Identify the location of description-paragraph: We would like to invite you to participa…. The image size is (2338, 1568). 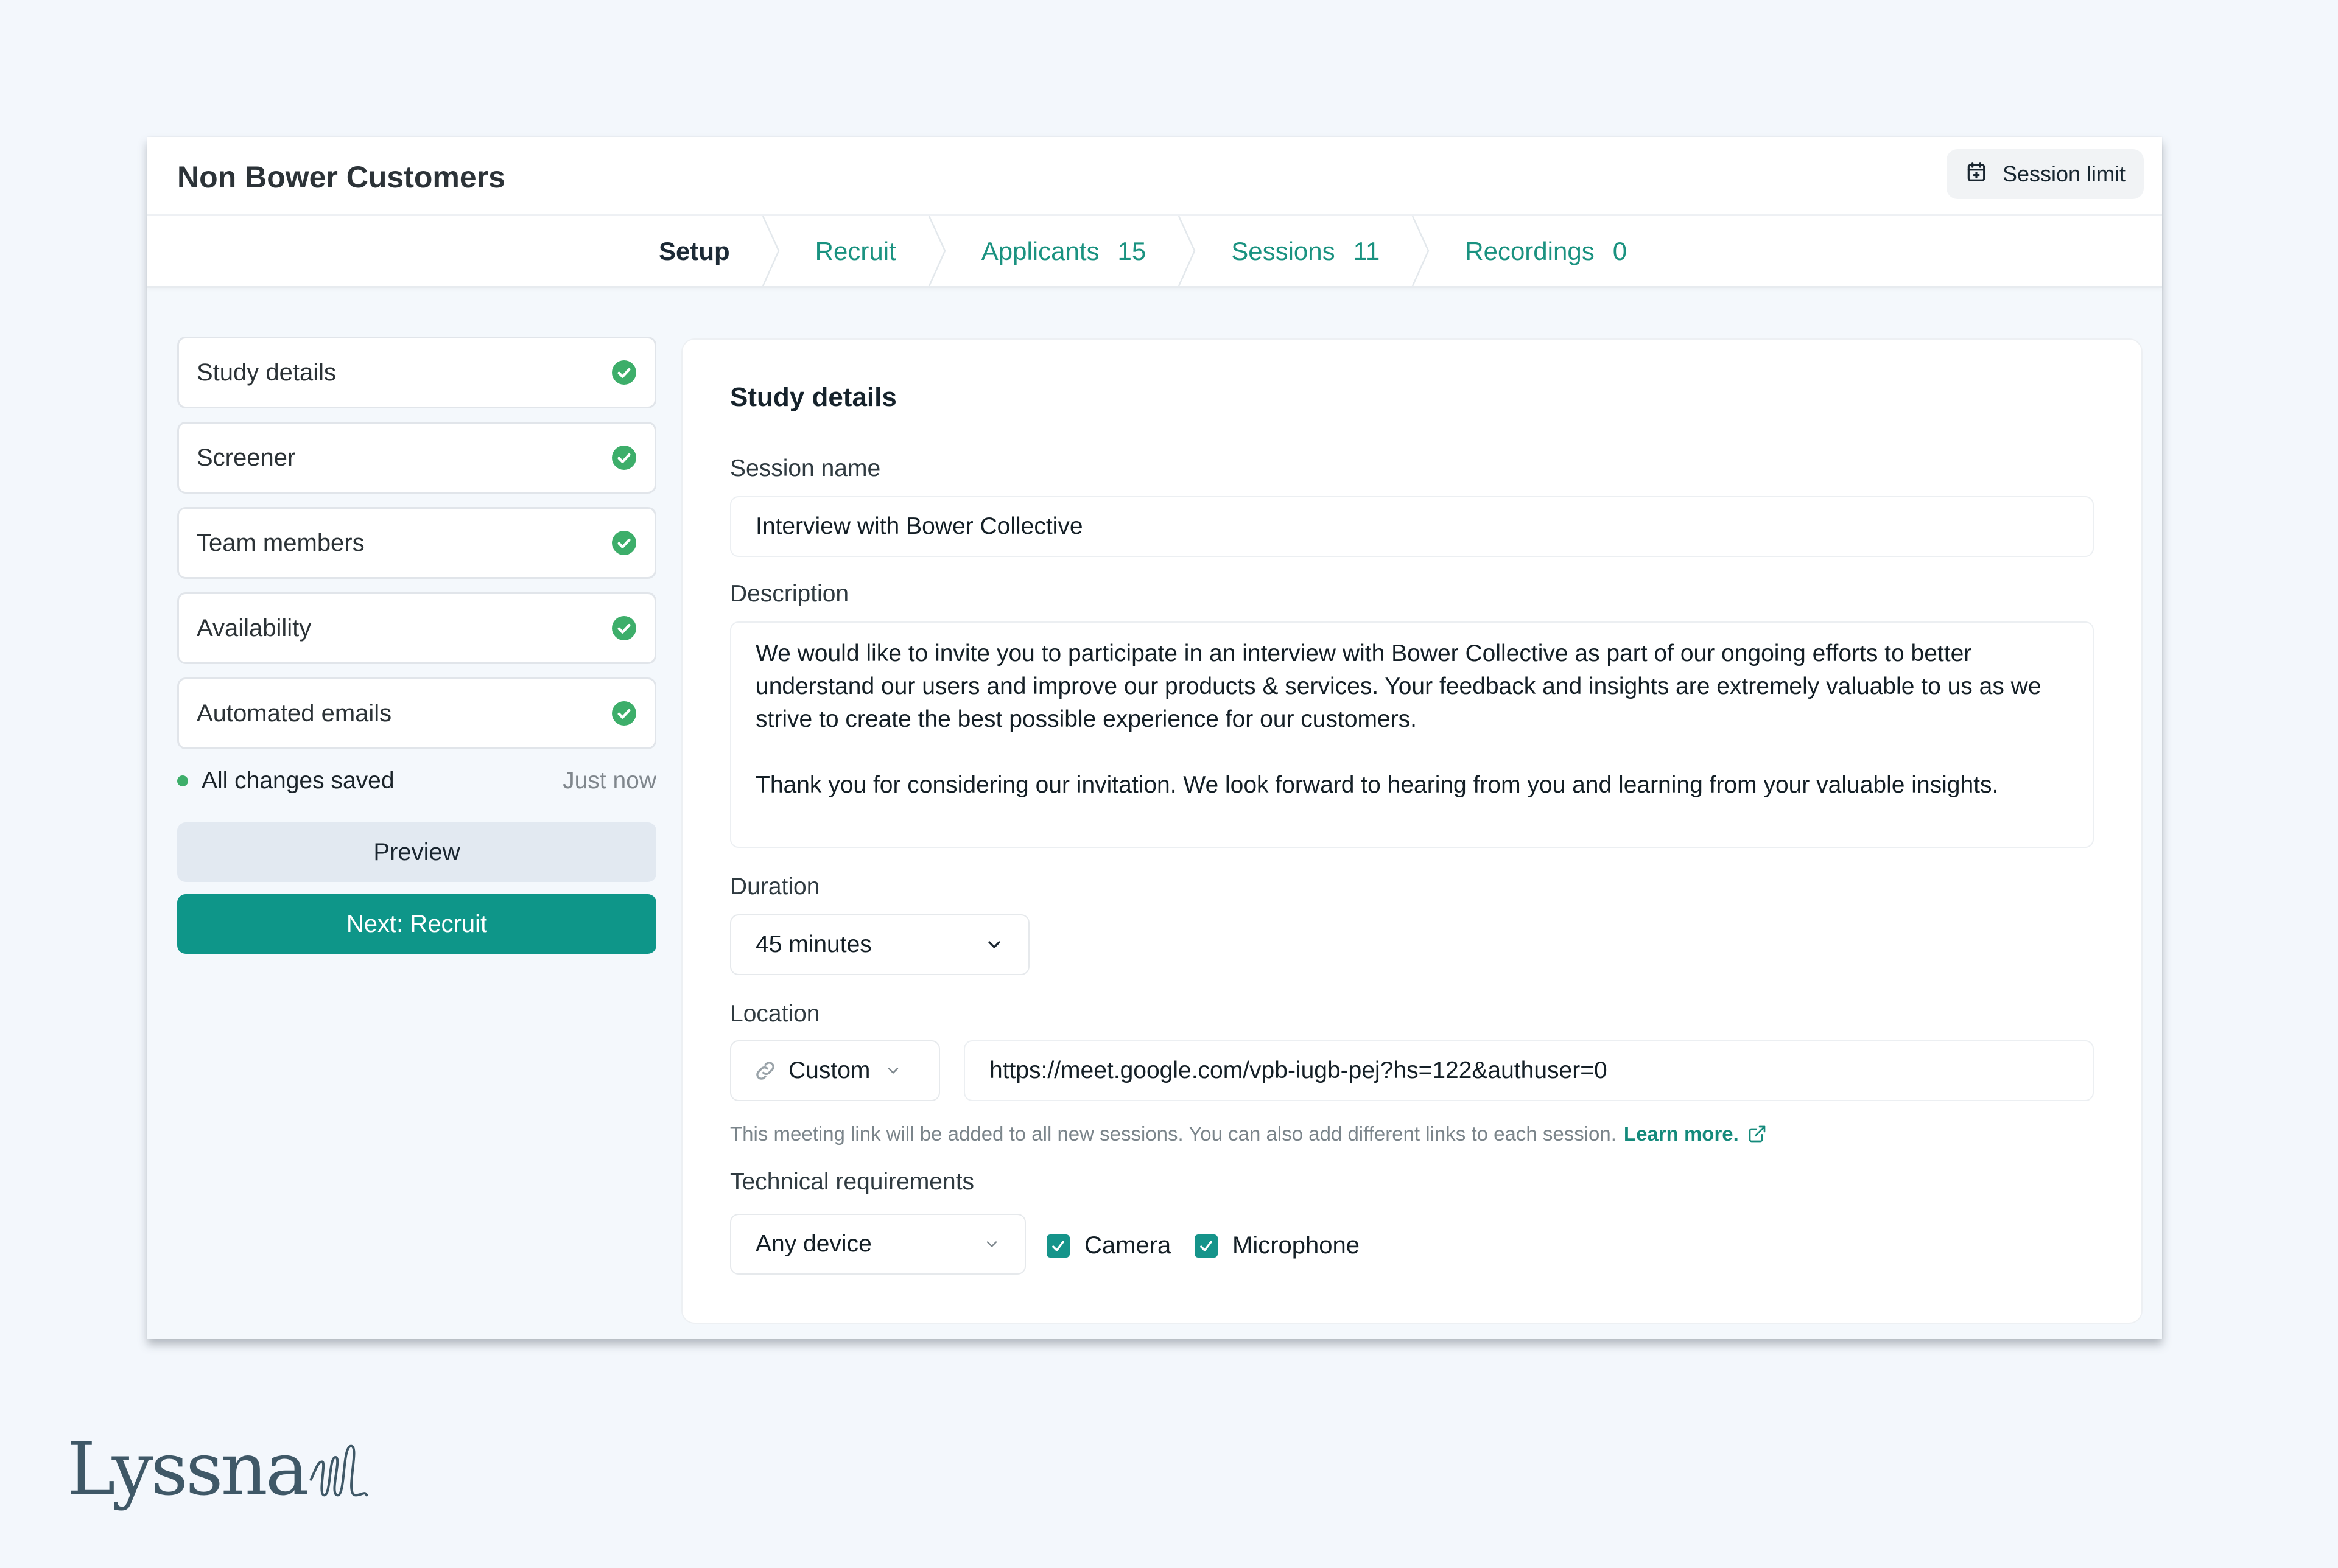
(1398, 686).